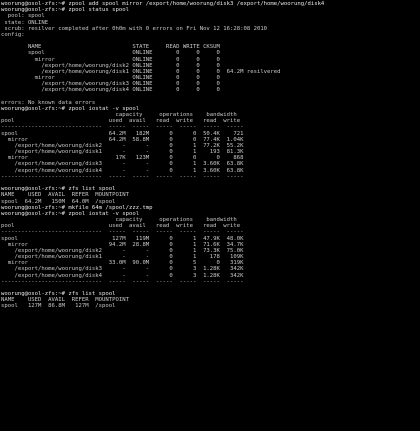  Describe the element at coordinates (58, 306) in the screenshot. I see `output-line: spool 127M 86.8M 127M /spool` at that location.